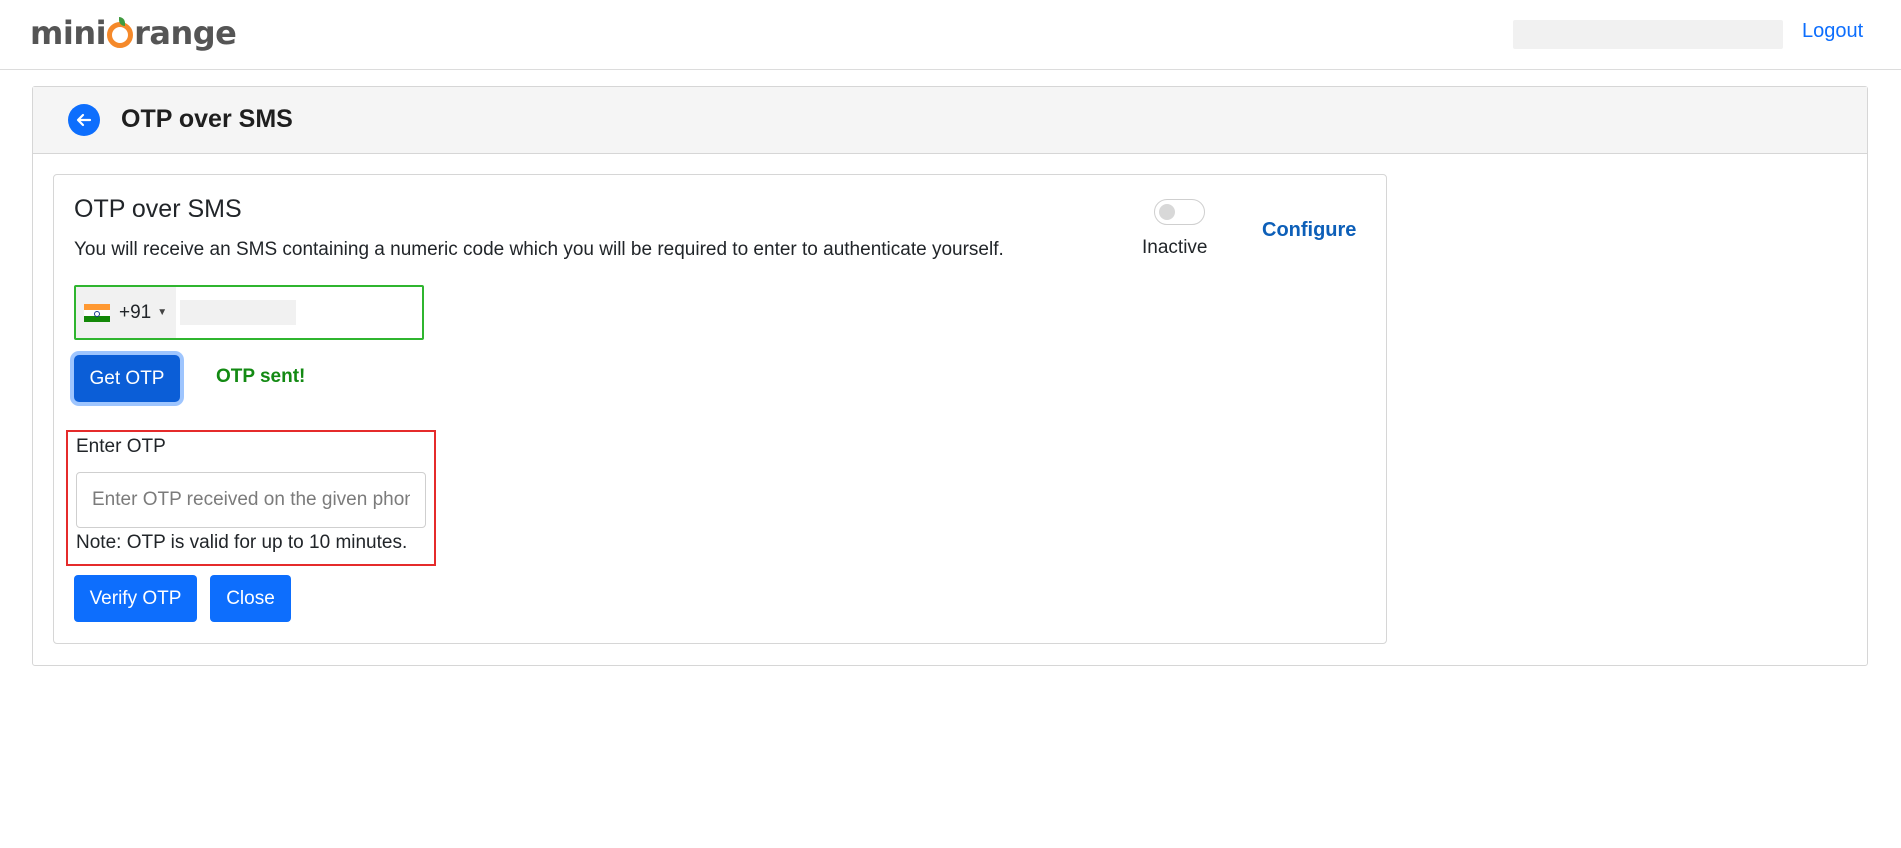  Describe the element at coordinates (1648, 34) in the screenshot. I see `user-name-placeholder` at that location.